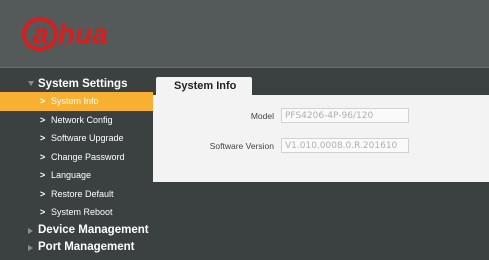  What do you see at coordinates (83, 83) in the screenshot?
I see `section-label: System Settings` at bounding box center [83, 83].